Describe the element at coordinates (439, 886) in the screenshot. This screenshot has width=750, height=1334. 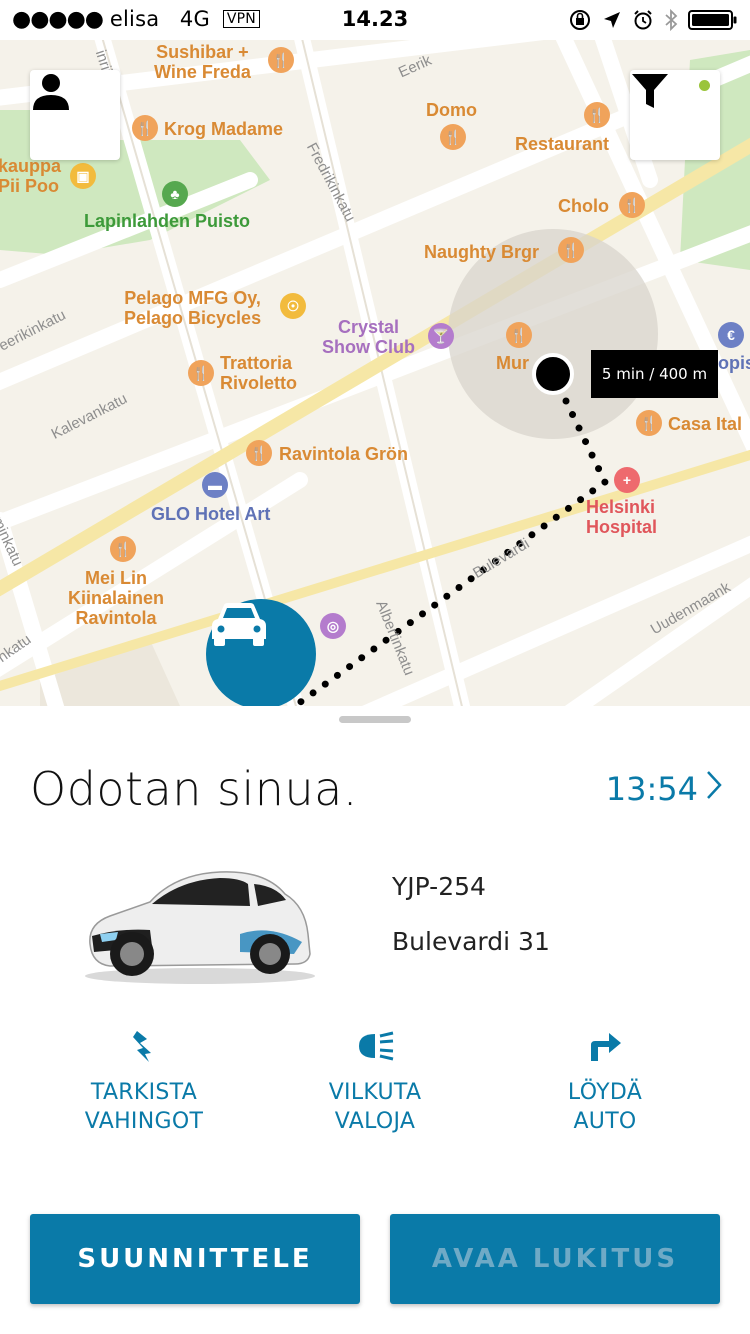
I see `license-plate: YJP-254` at that location.